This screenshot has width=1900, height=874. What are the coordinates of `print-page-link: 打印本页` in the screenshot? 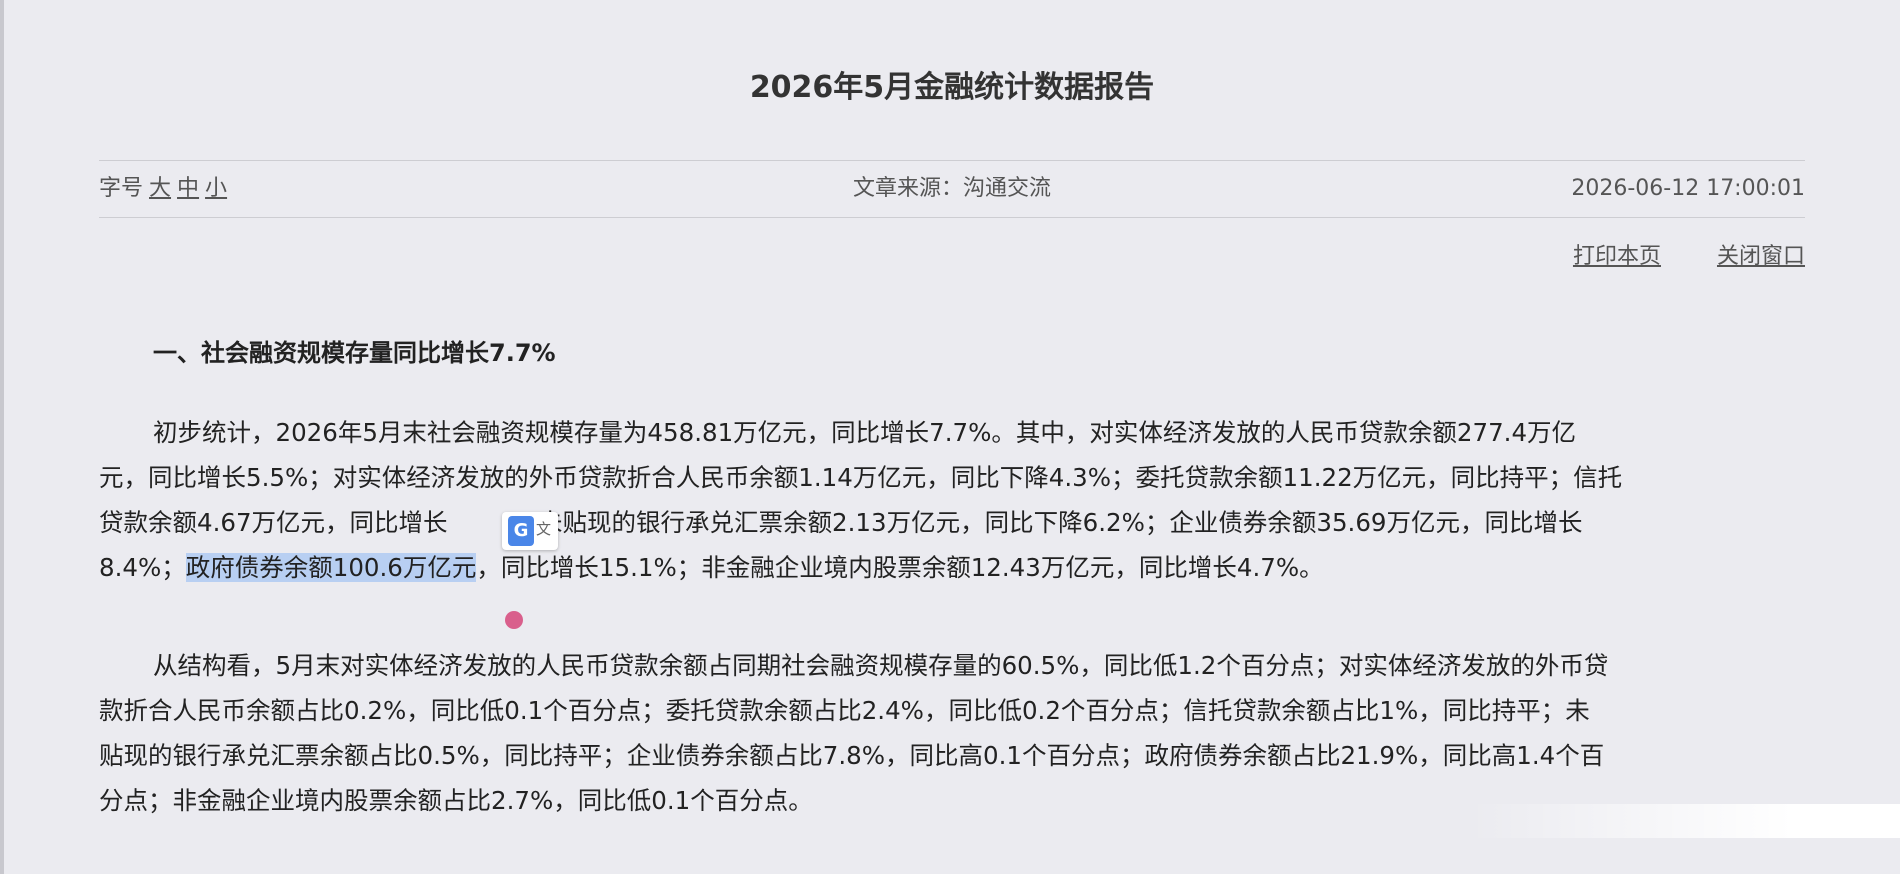 It's located at (1617, 256).